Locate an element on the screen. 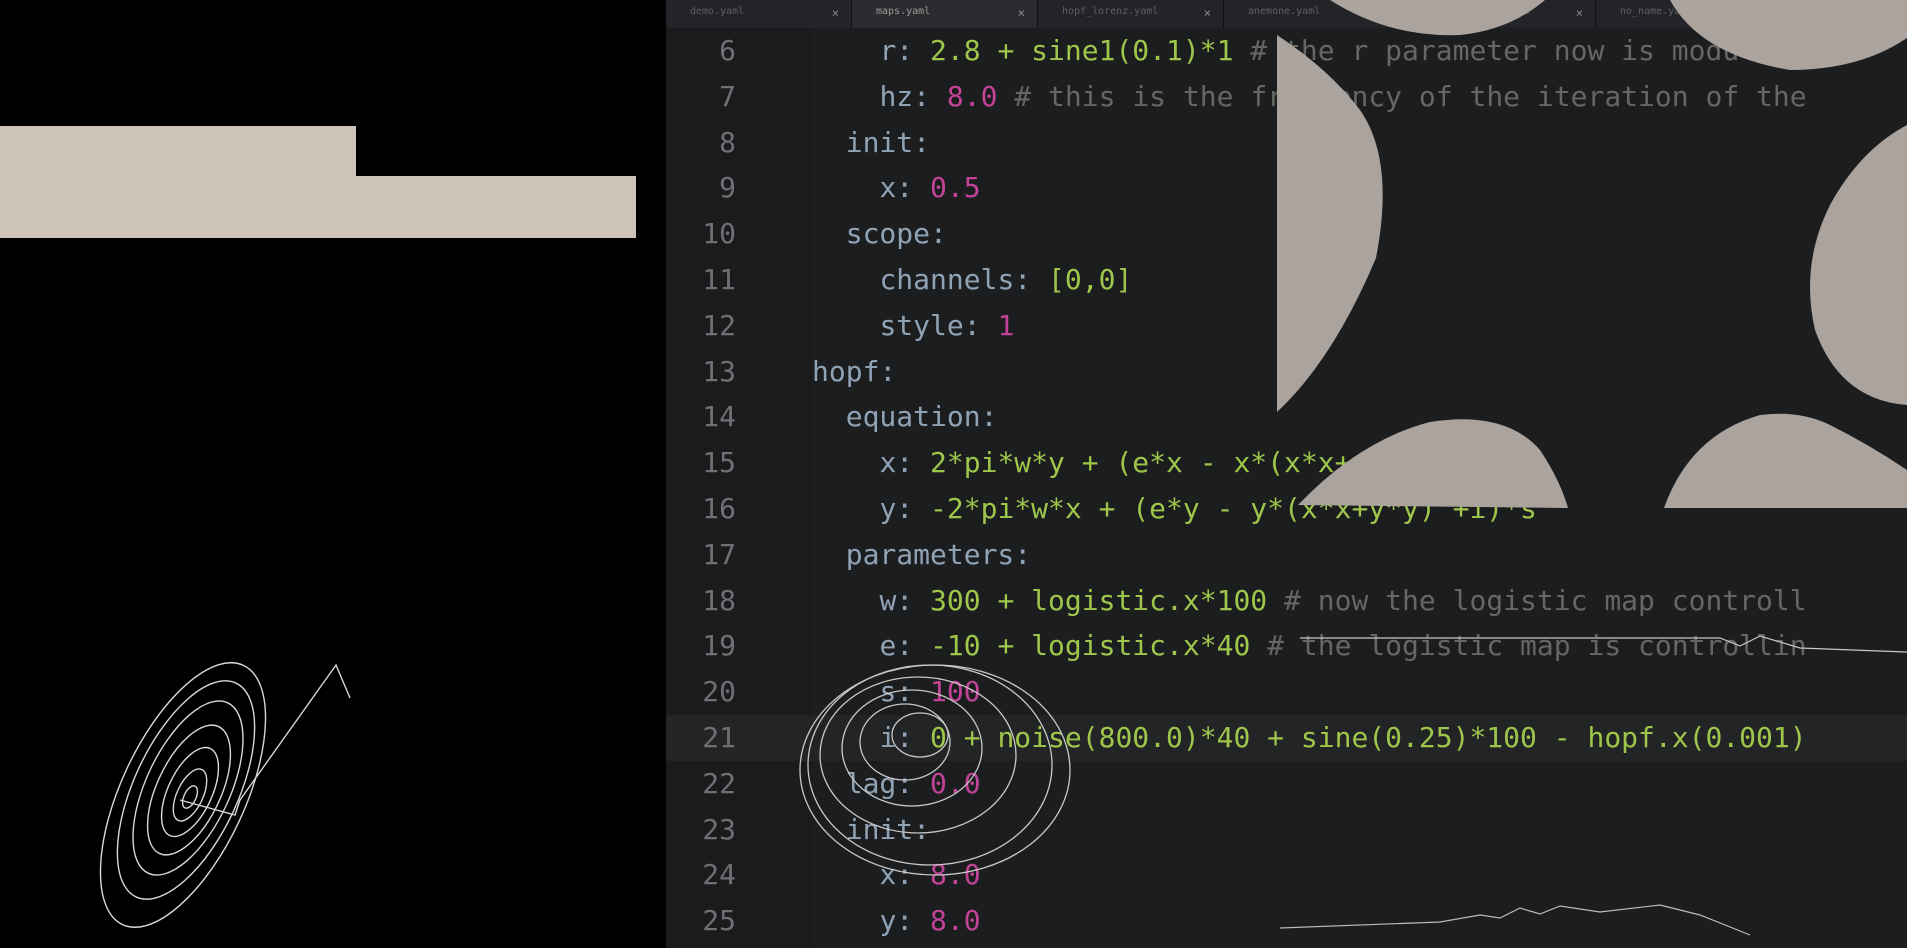 The width and height of the screenshot is (1907, 948). code-text: channels: [0,0] is located at coordinates (972, 280).